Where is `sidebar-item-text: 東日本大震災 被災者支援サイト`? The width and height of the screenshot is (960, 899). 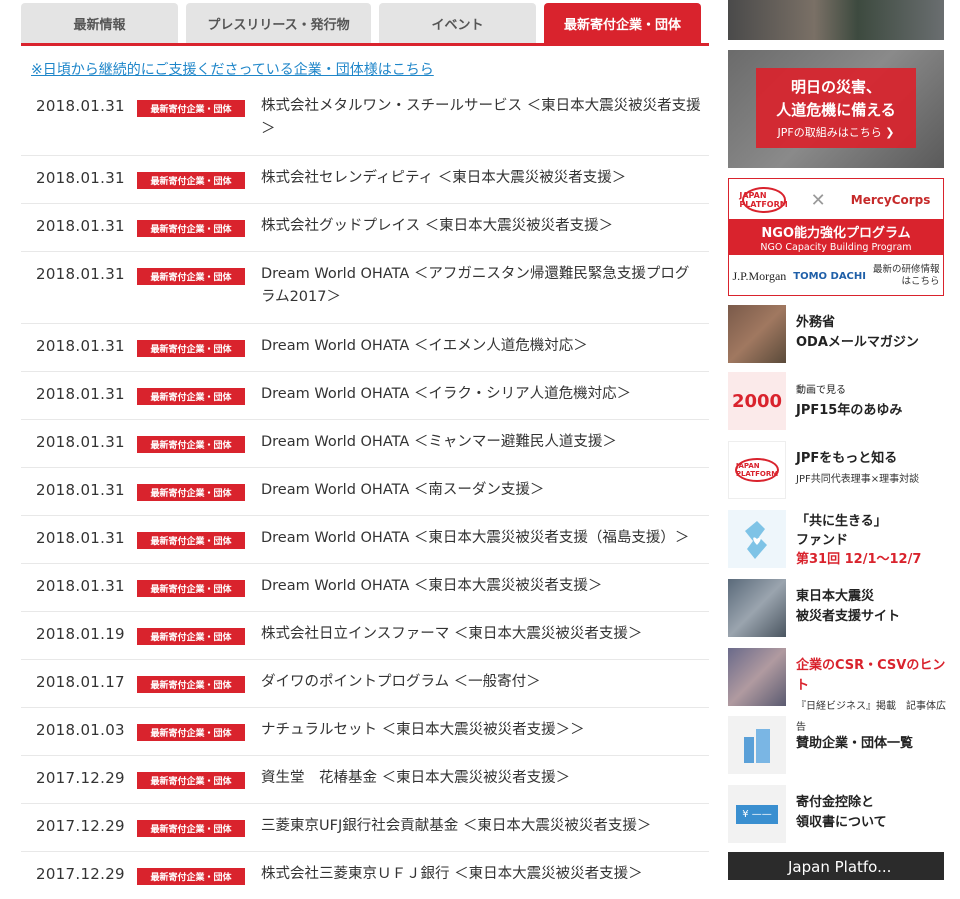
sidebar-item-text: 東日本大震災 被災者支援サイト is located at coordinates (871, 607).